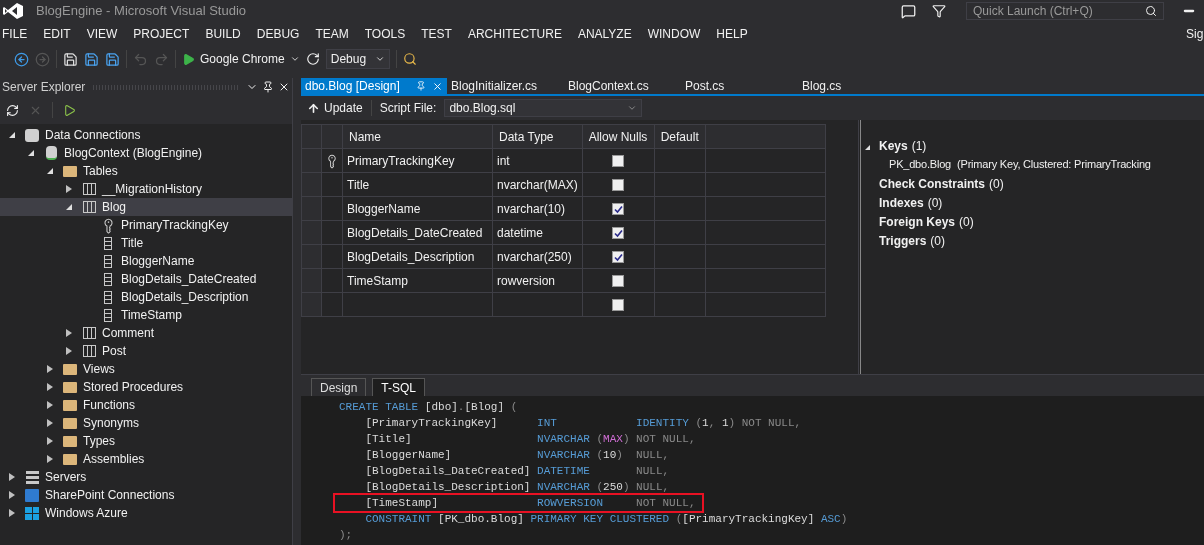 This screenshot has width=1204, height=545. I want to click on tree-item: Servers, so click(146, 477).